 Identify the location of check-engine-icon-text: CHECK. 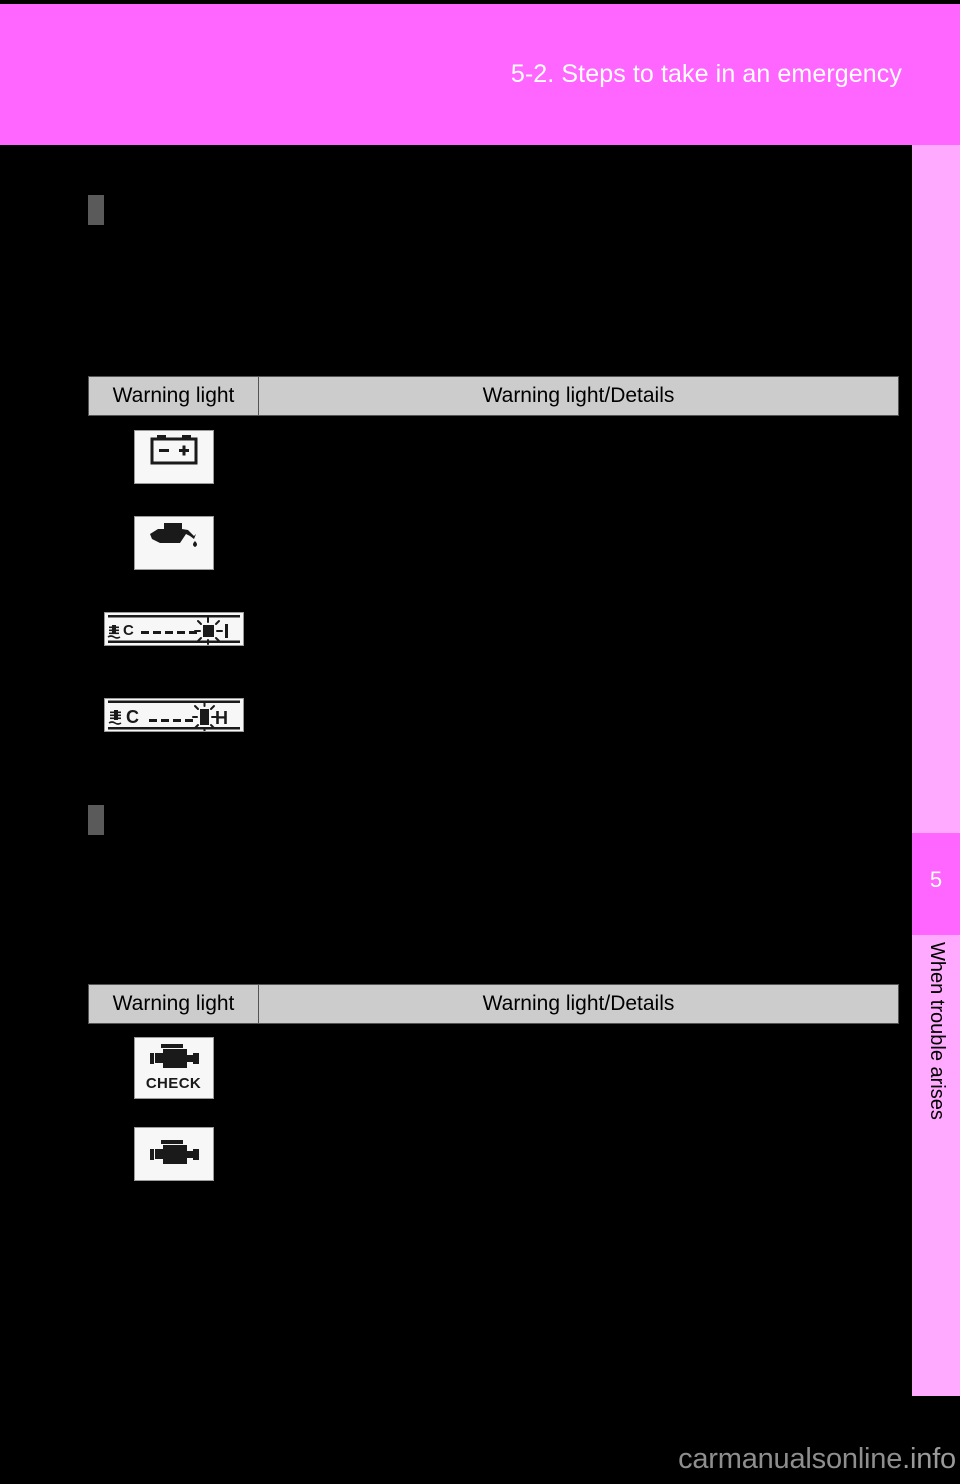
(173, 1083).